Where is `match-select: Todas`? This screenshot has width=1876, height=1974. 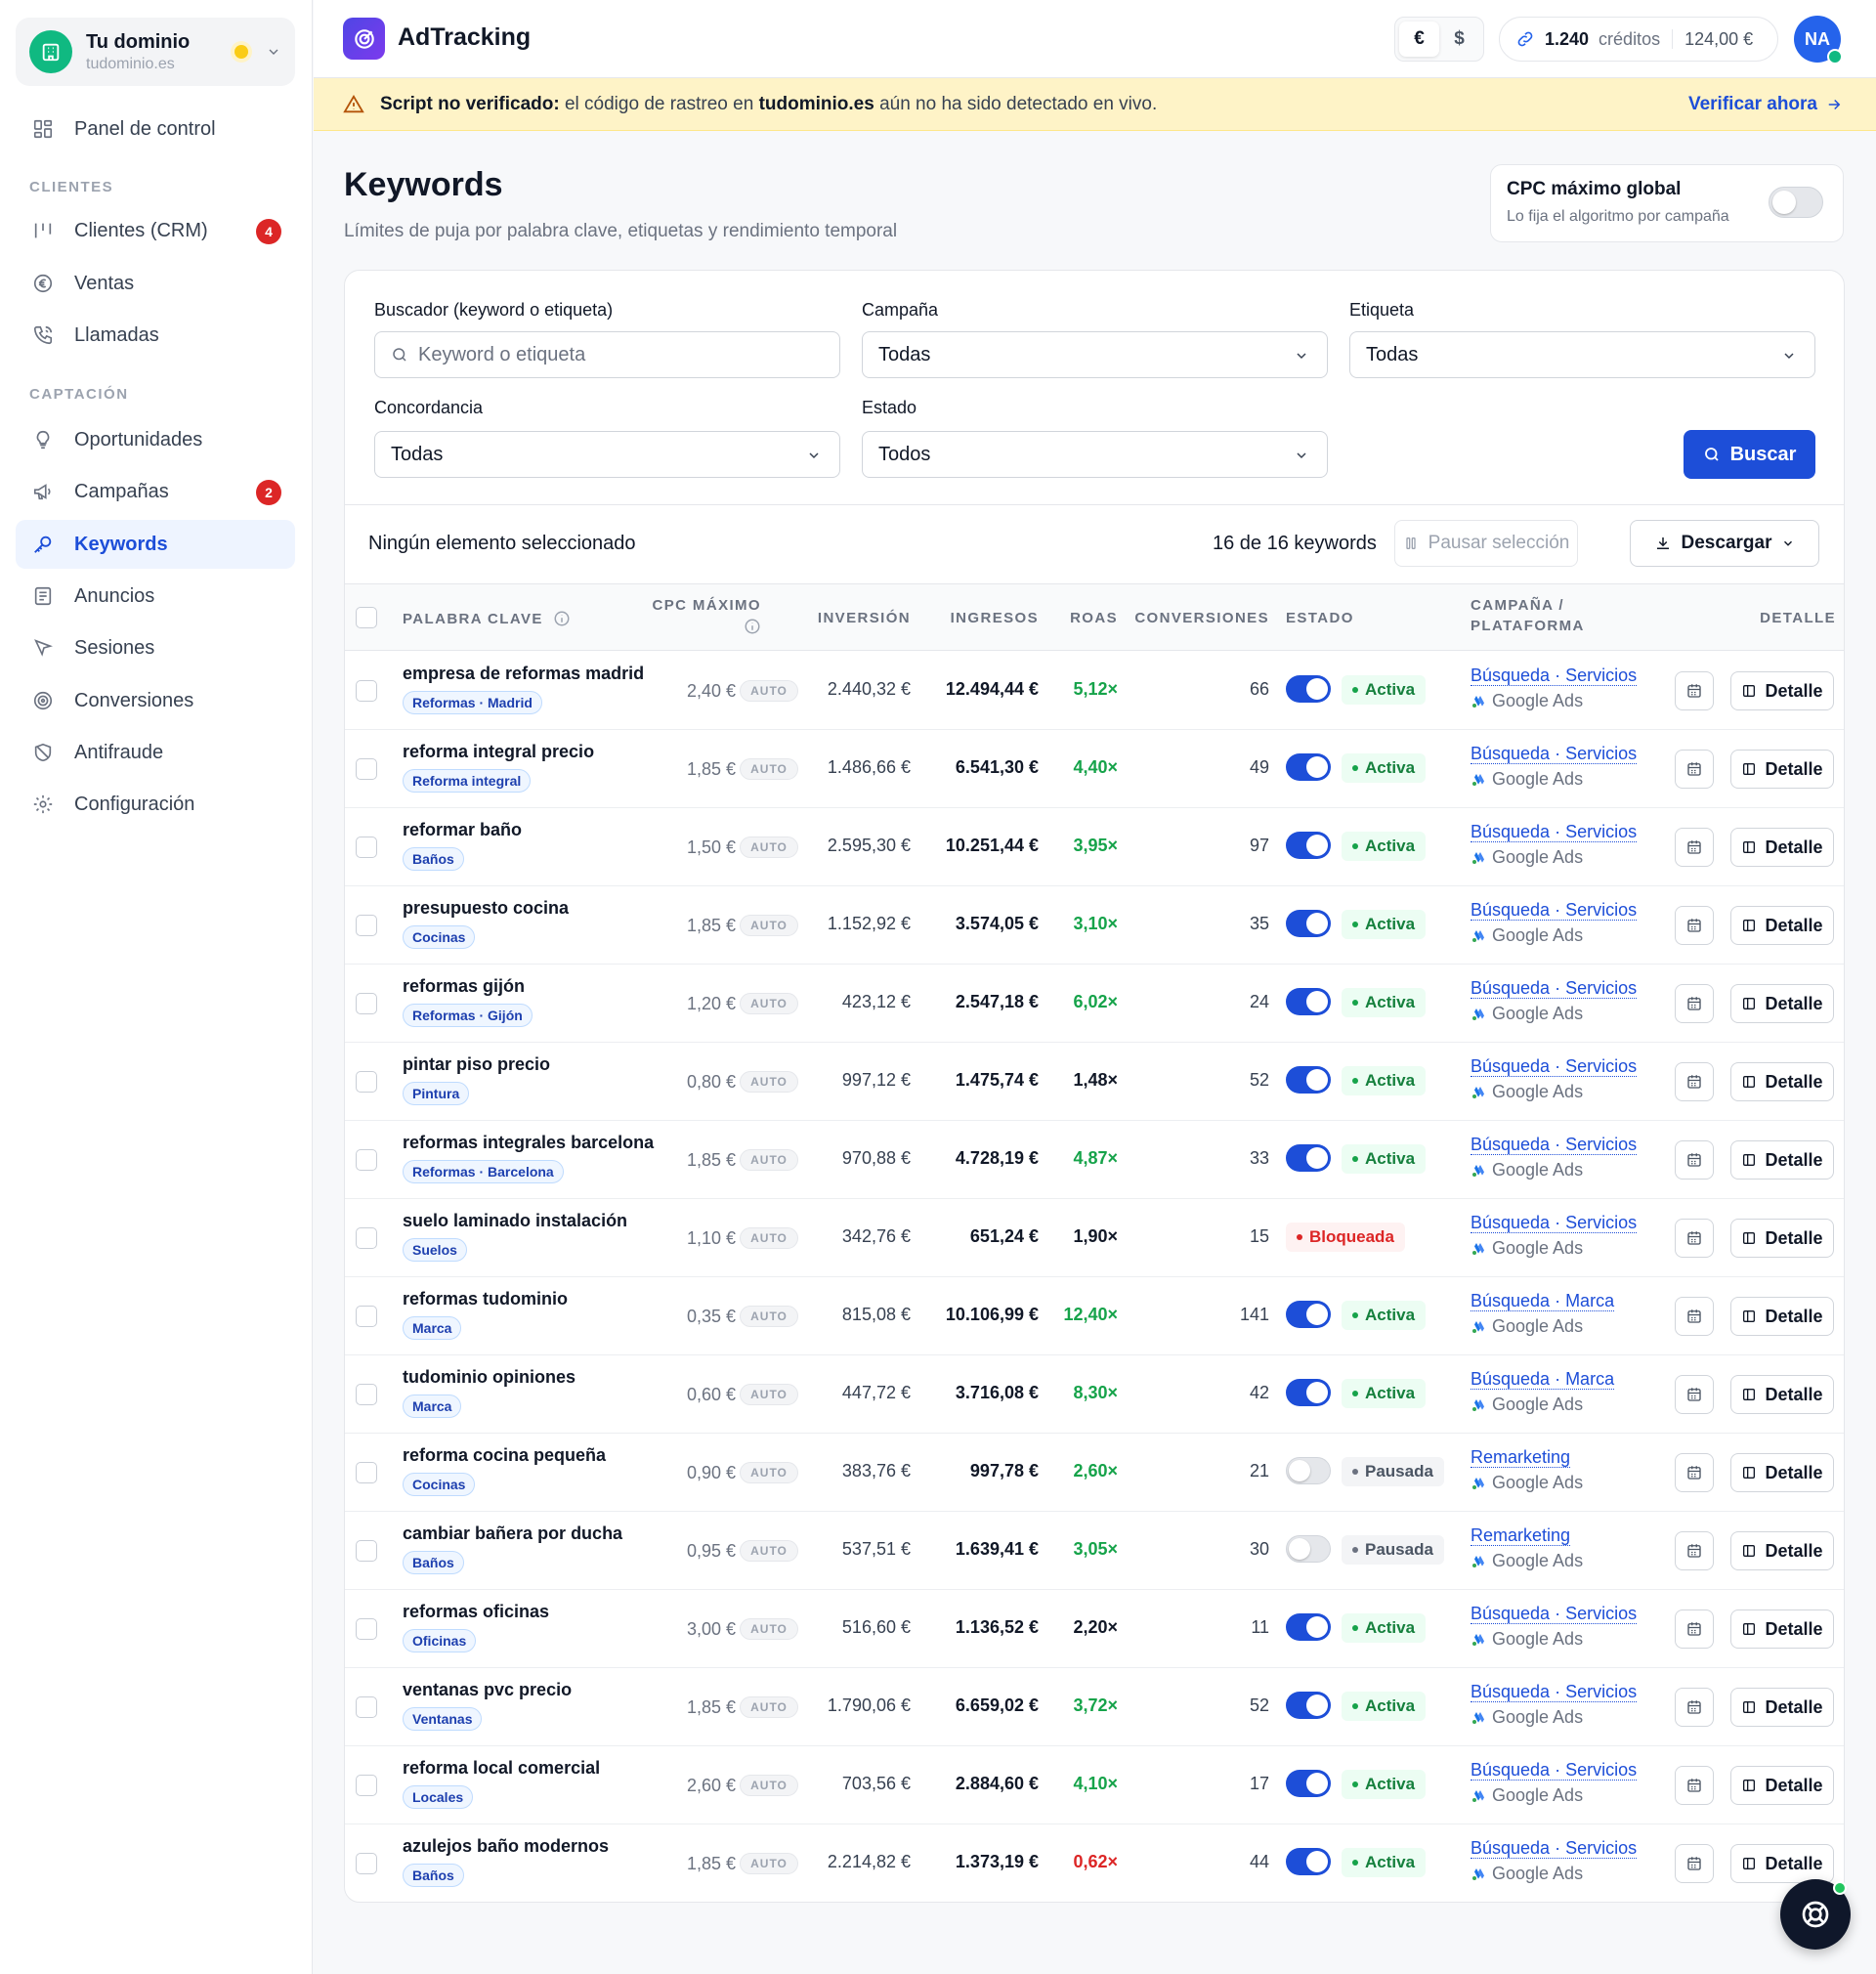 match-select: Todas is located at coordinates (607, 455).